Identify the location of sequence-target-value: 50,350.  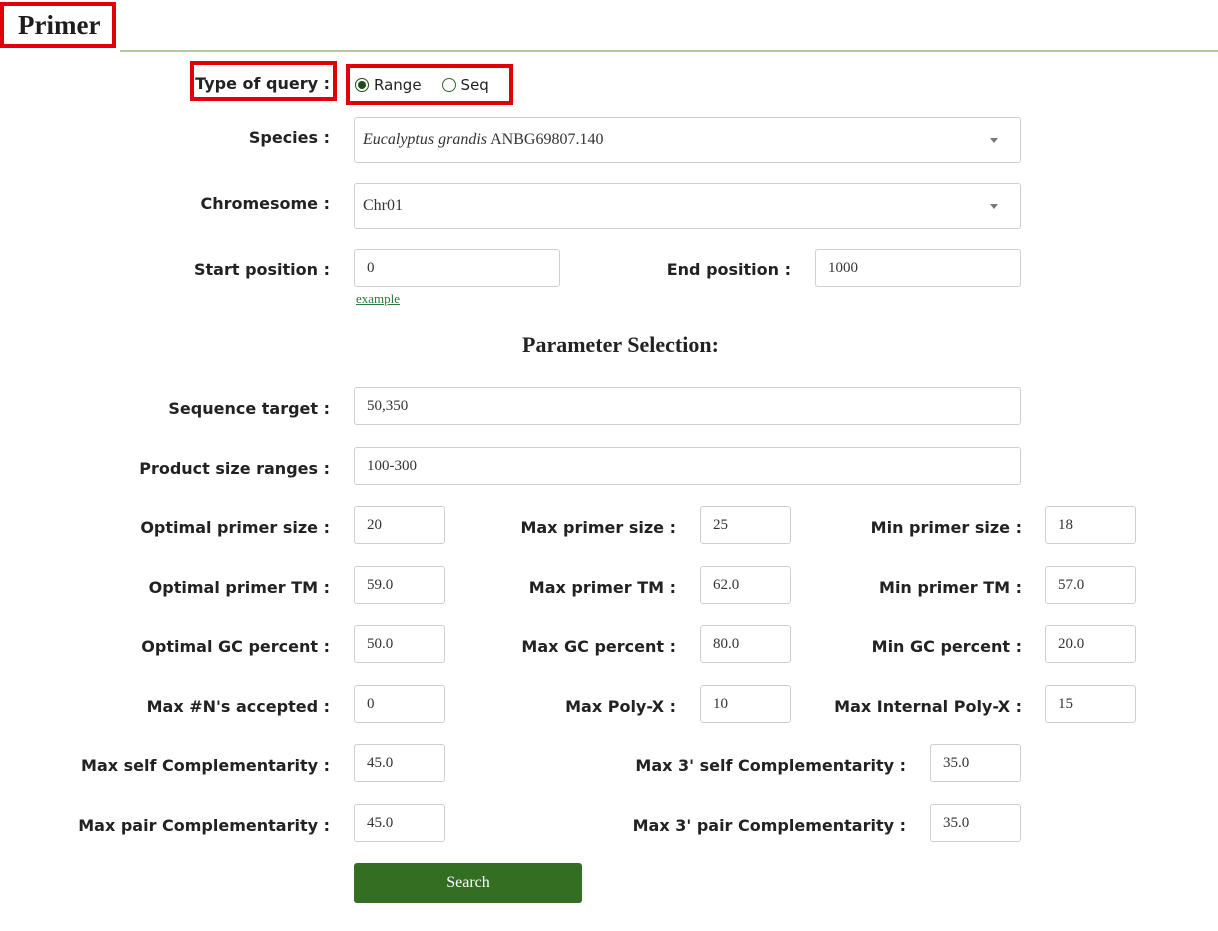
(388, 405).